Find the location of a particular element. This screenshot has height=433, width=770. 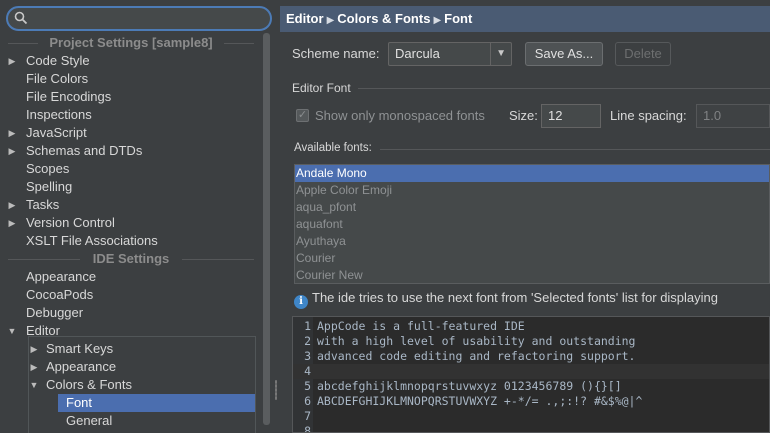

scheme-select: Darcula ▼ is located at coordinates (450, 54).